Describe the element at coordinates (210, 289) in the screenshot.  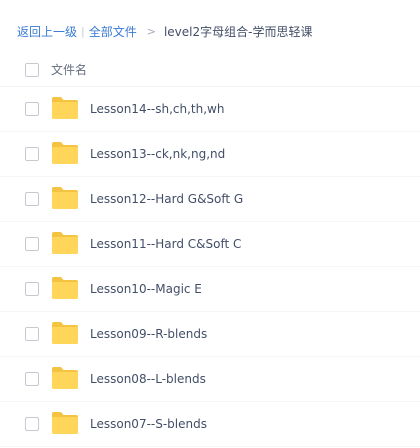
I see `file-row: Lesson10--Magic E` at that location.